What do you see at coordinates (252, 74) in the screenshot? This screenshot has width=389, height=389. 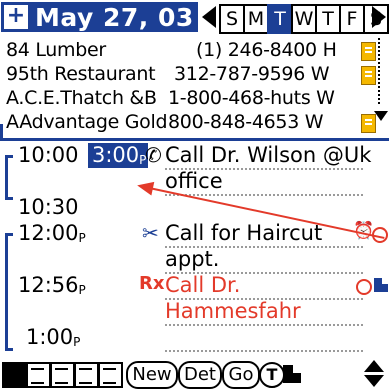 I see `contact-phone: 312-787-9596 W` at bounding box center [252, 74].